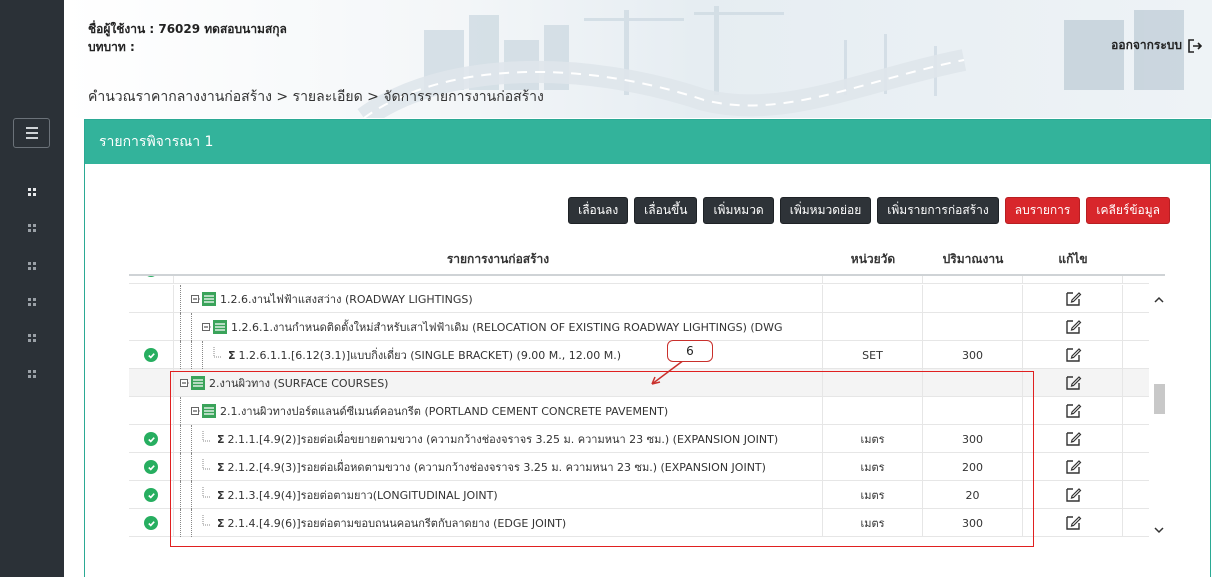 Image resolution: width=1212 pixels, height=577 pixels. What do you see at coordinates (1195, 45) in the screenshot?
I see `logout-icon` at bounding box center [1195, 45].